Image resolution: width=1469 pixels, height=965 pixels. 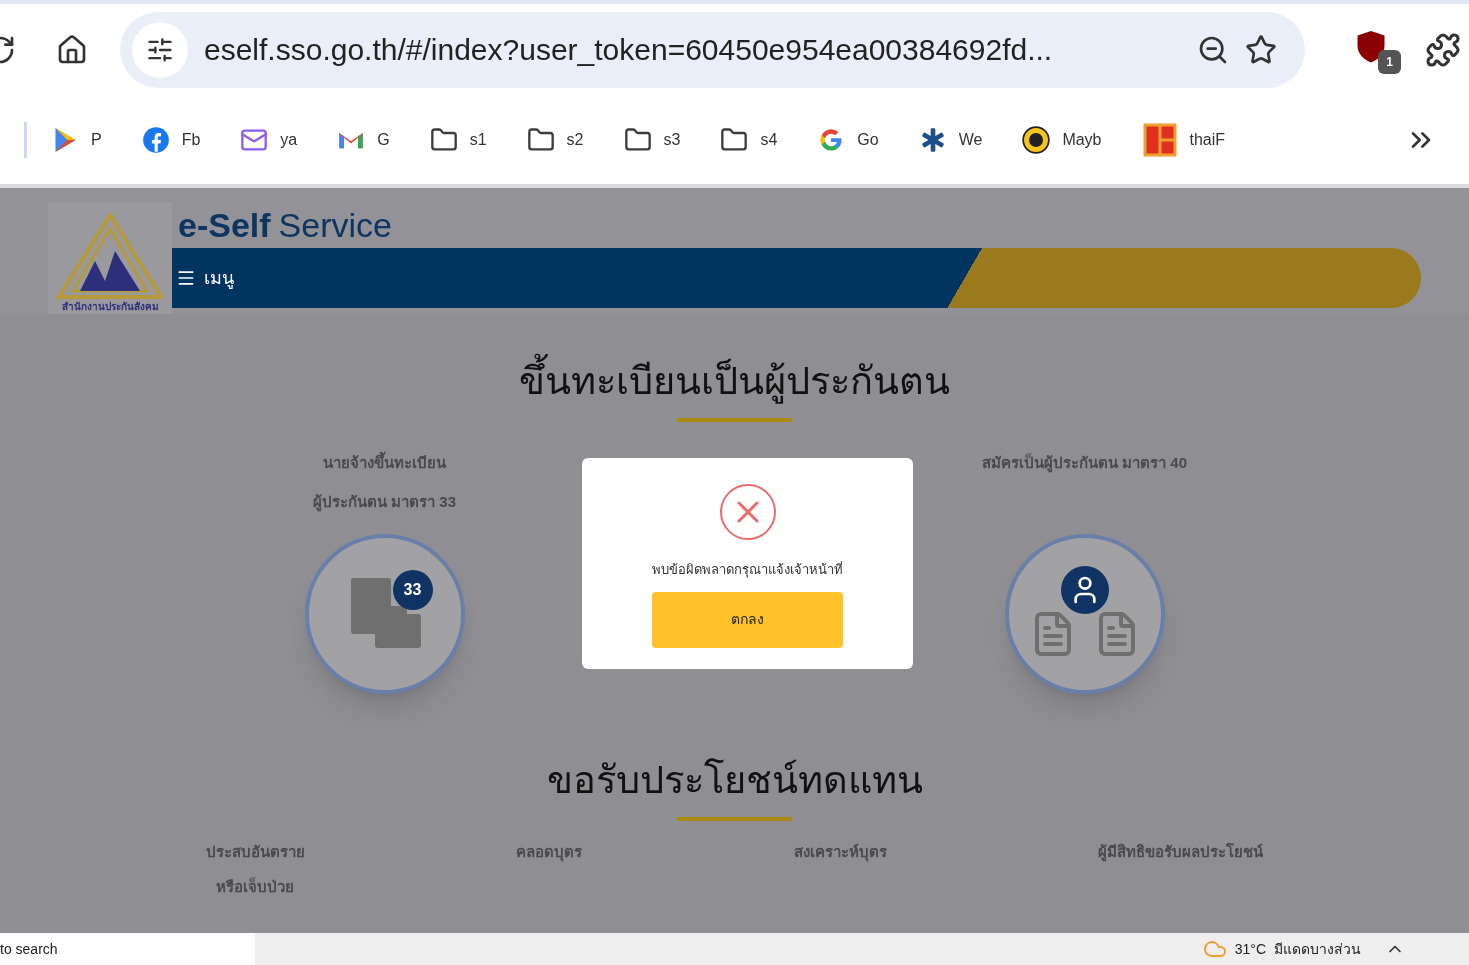 I want to click on bookmark-item: s2, so click(x=555, y=139).